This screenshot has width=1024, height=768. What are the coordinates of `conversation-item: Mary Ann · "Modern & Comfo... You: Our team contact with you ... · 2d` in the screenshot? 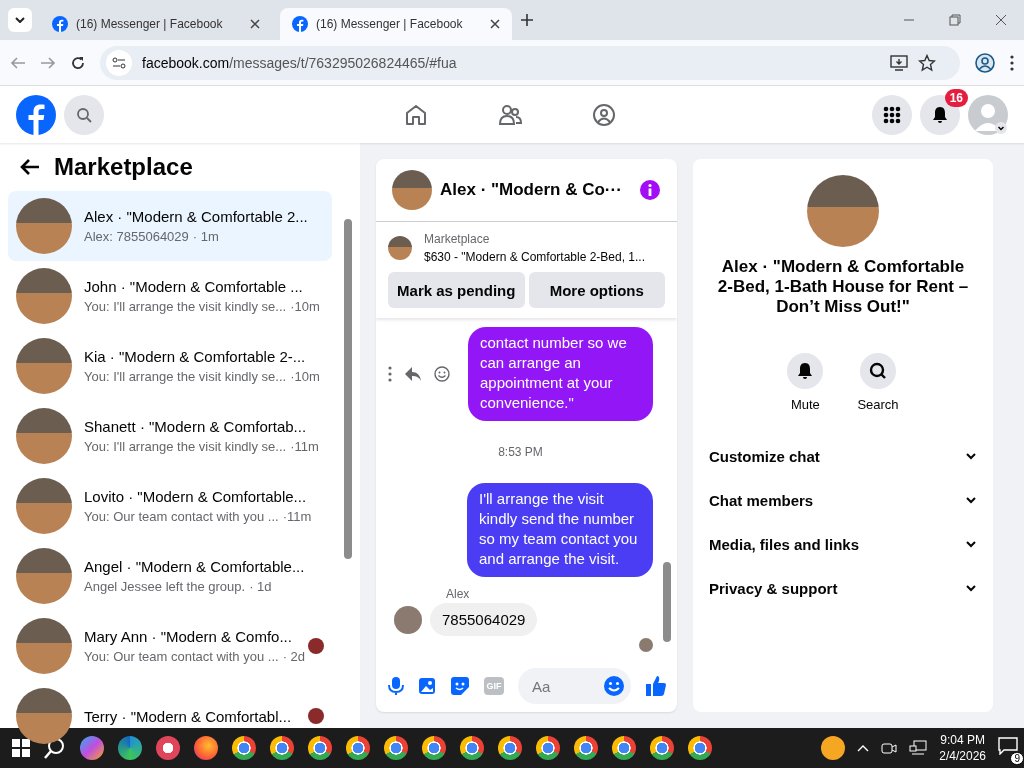 It's located at (170, 646).